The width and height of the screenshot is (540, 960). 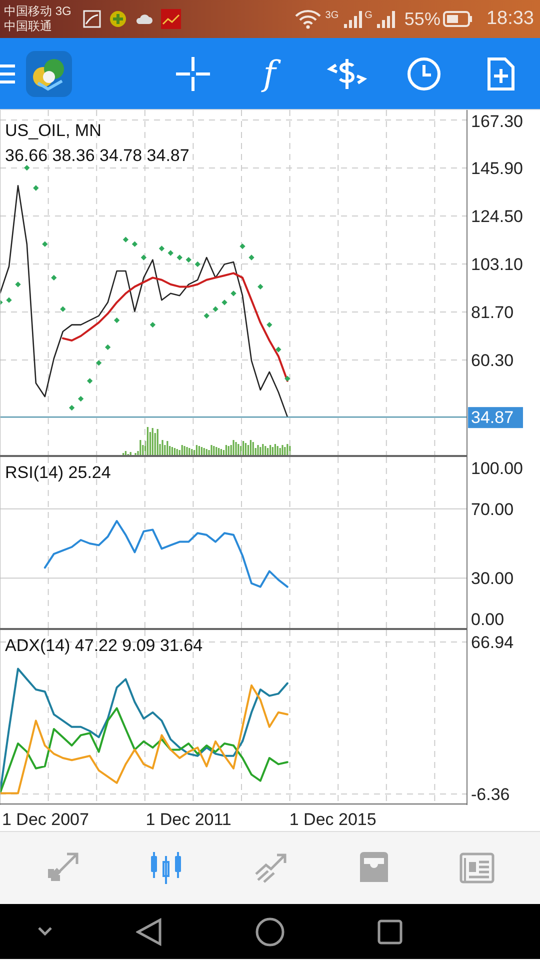 I want to click on axis-label: 30.00, so click(x=492, y=578).